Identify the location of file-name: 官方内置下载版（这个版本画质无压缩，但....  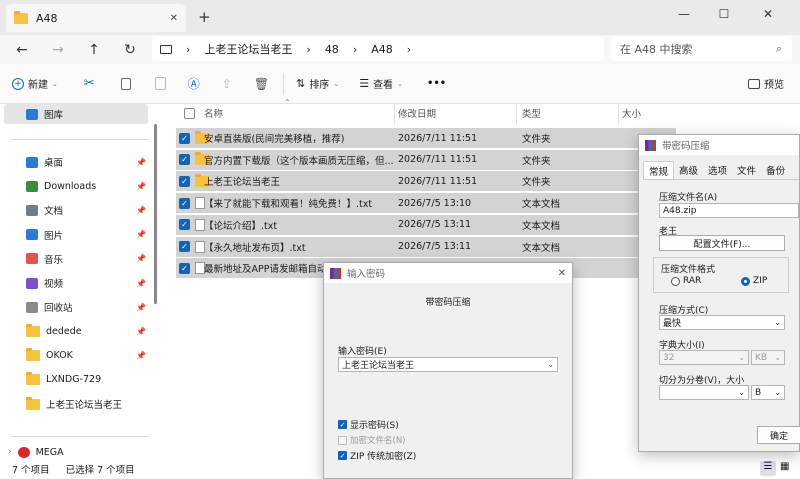
(299, 161).